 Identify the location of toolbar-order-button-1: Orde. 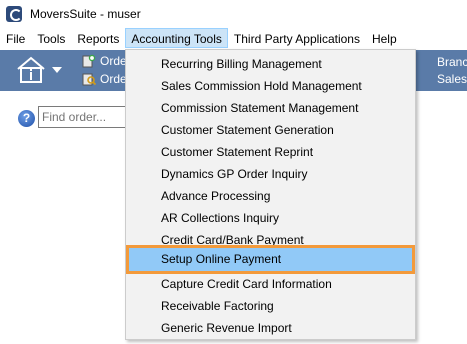
(104, 61).